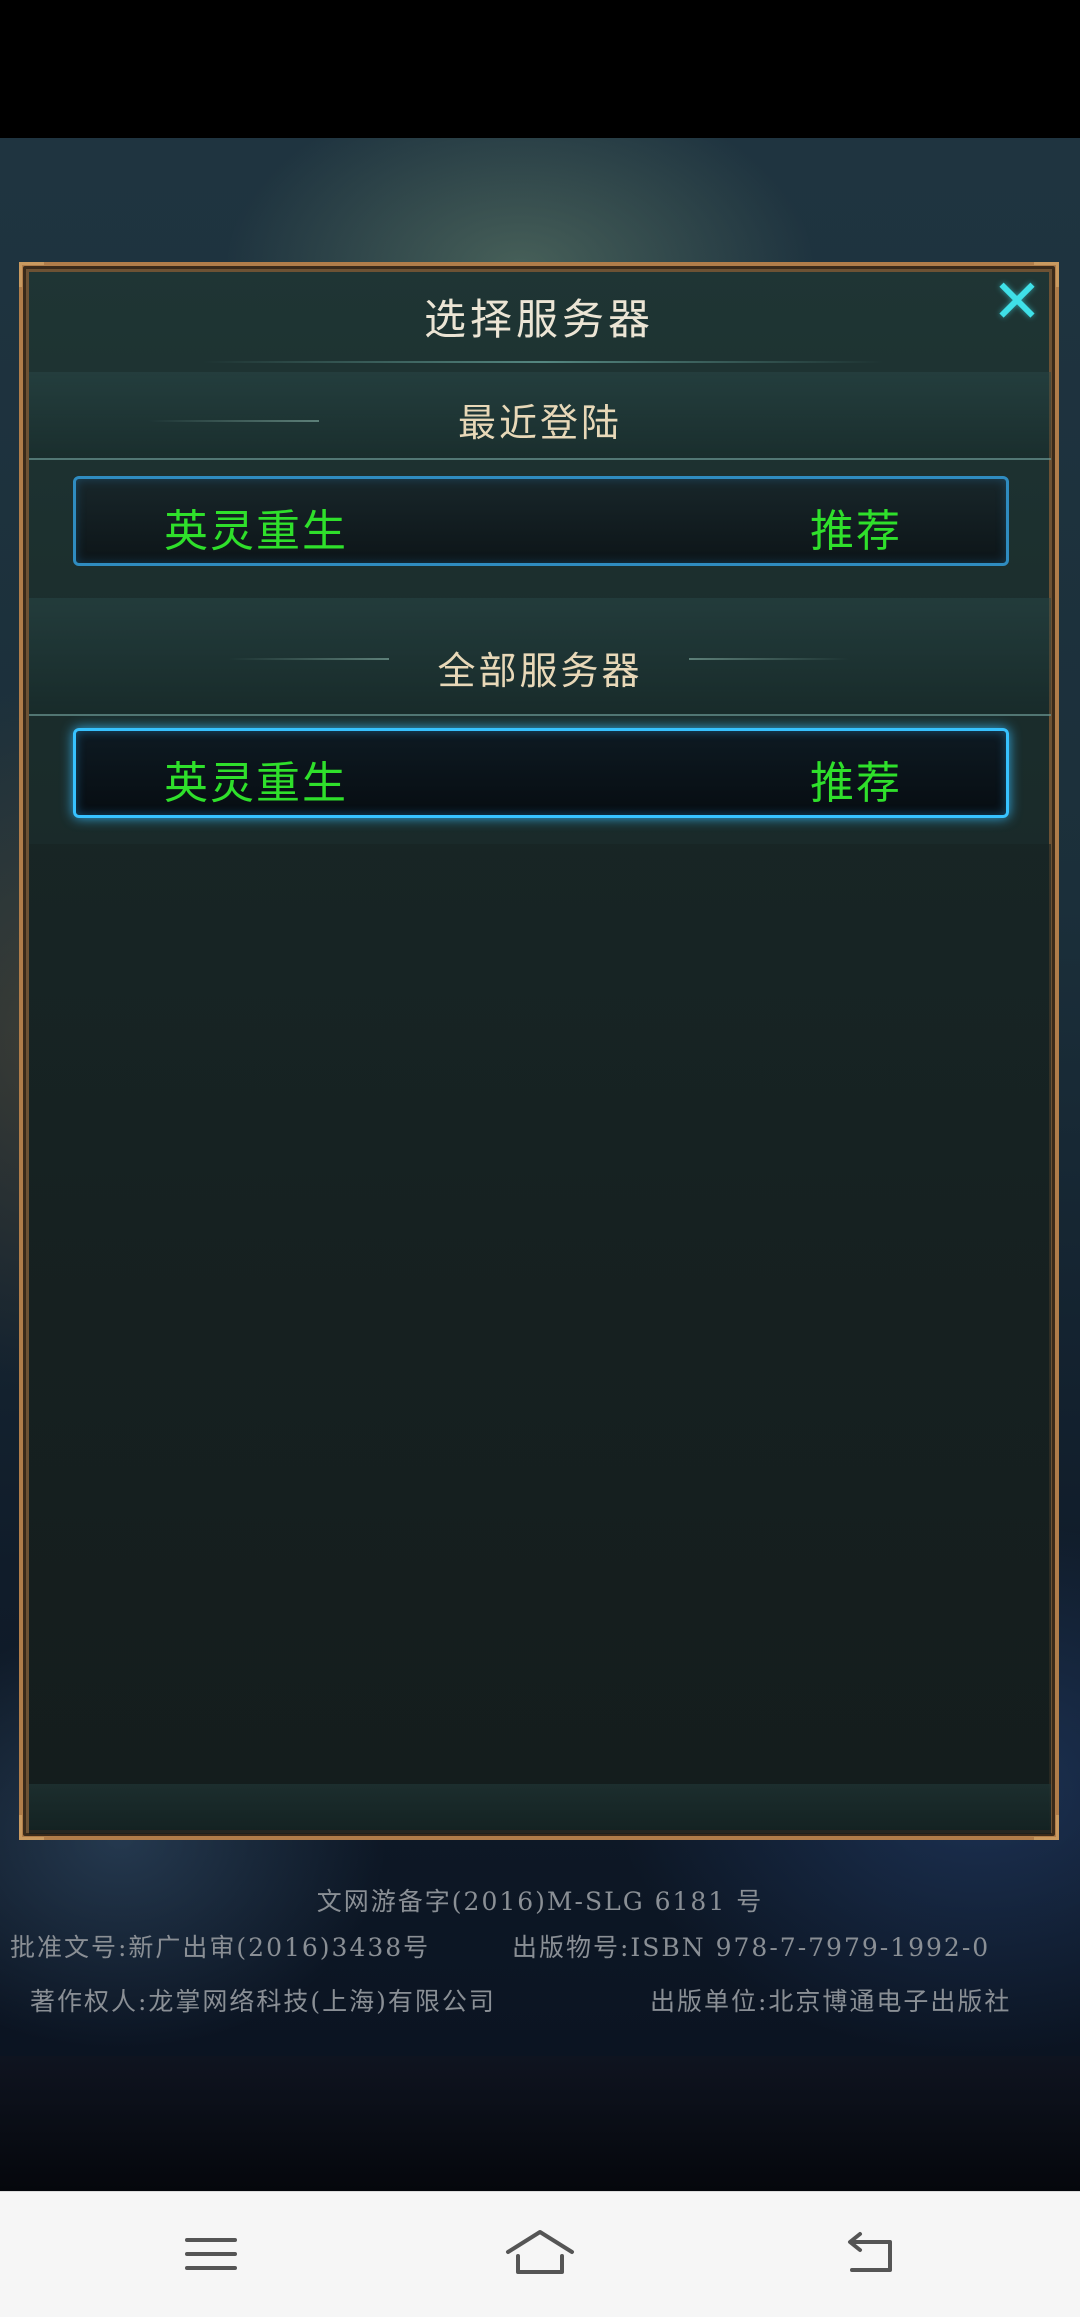 The height and width of the screenshot is (2317, 1080). What do you see at coordinates (831, 2001) in the screenshot?
I see `publisher: 出版单位:北京博通电子出版社` at bounding box center [831, 2001].